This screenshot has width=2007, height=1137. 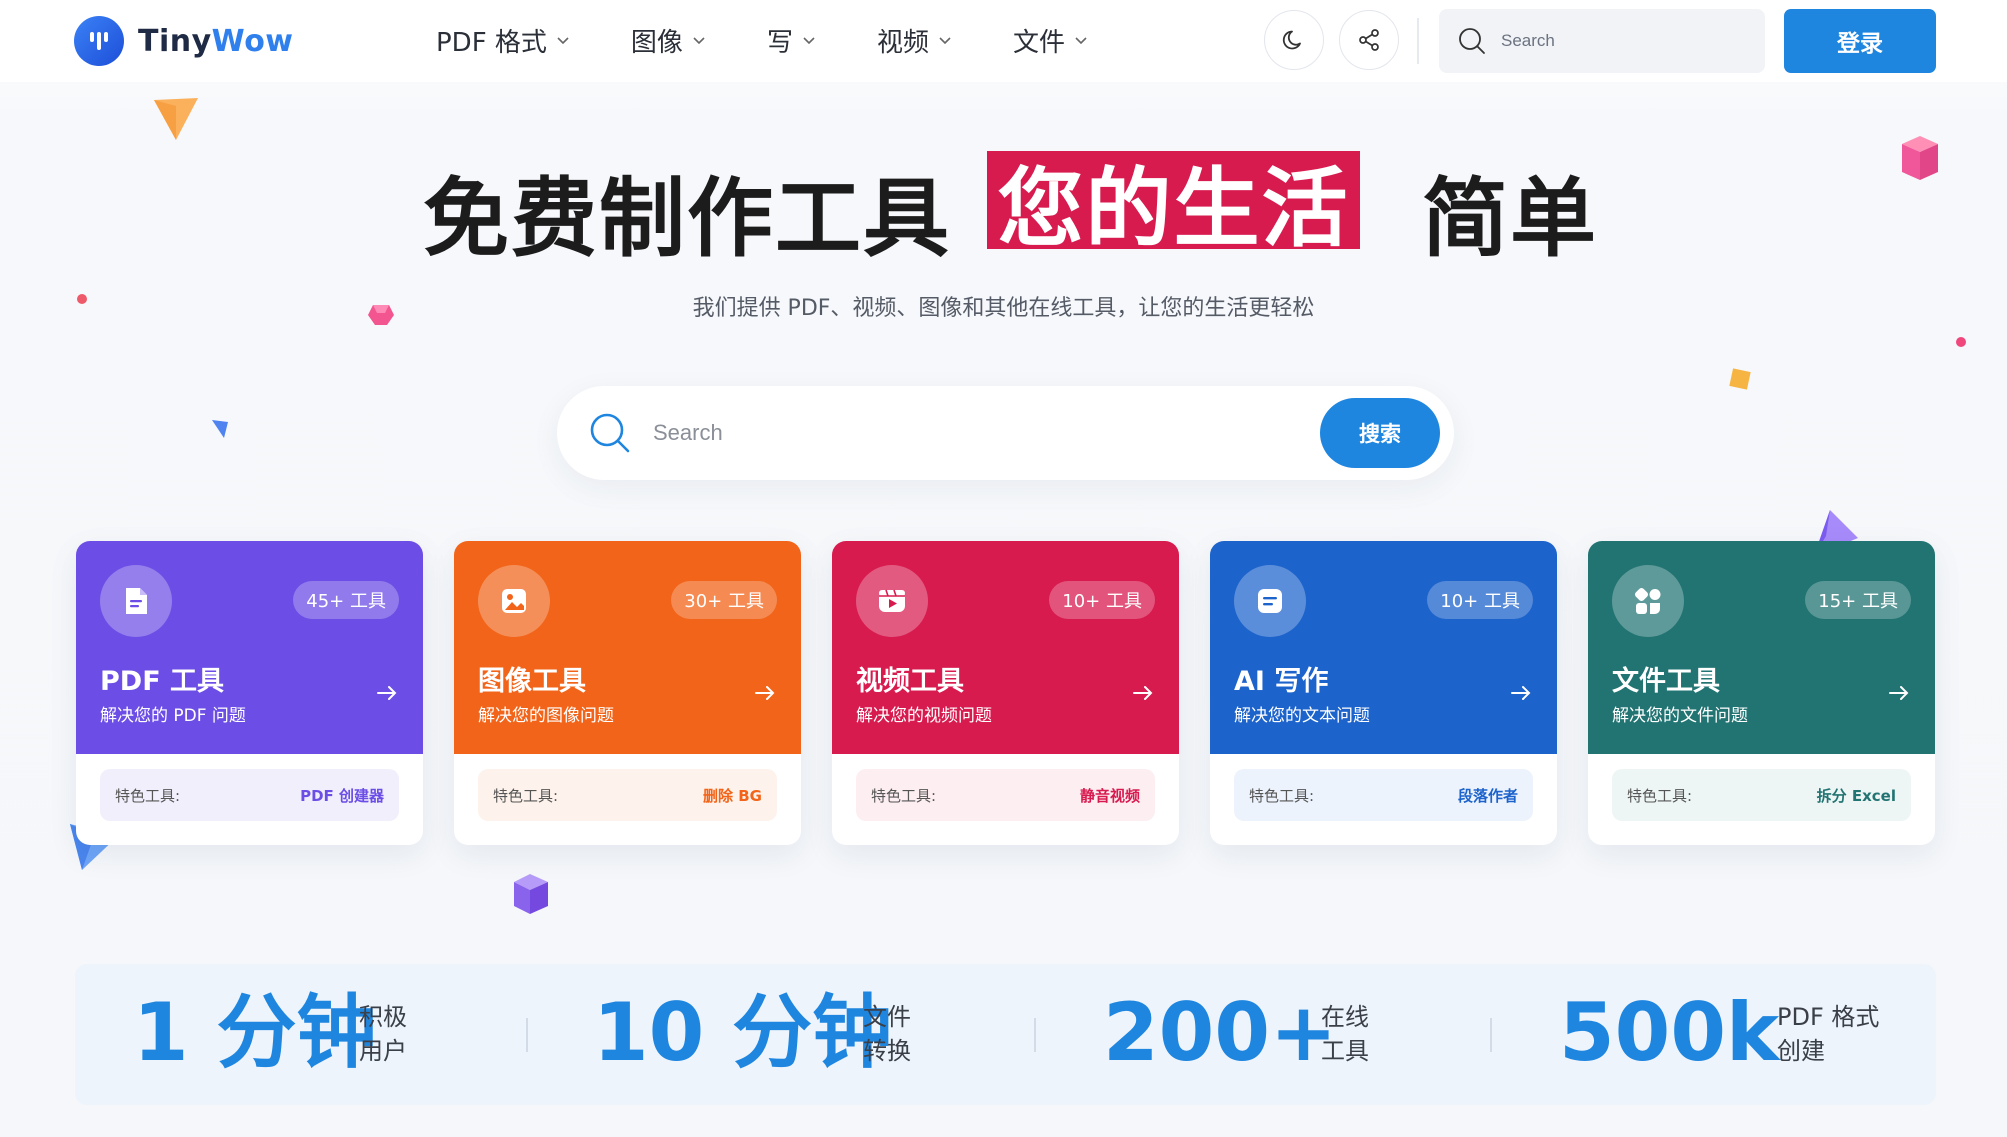 I want to click on header-search-input, so click(x=1611, y=41).